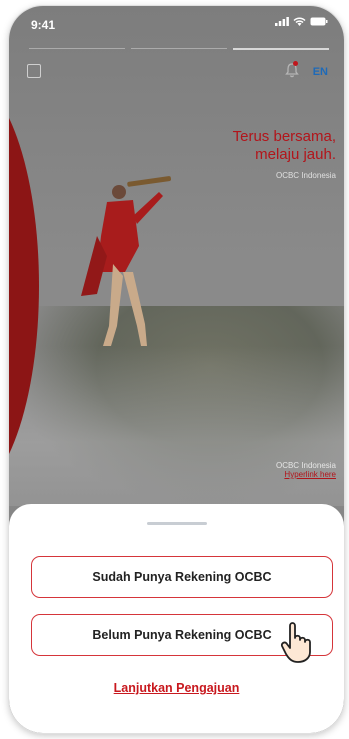 The height and width of the screenshot is (739, 349). What do you see at coordinates (281, 49) in the screenshot?
I see `progress-segment-active` at bounding box center [281, 49].